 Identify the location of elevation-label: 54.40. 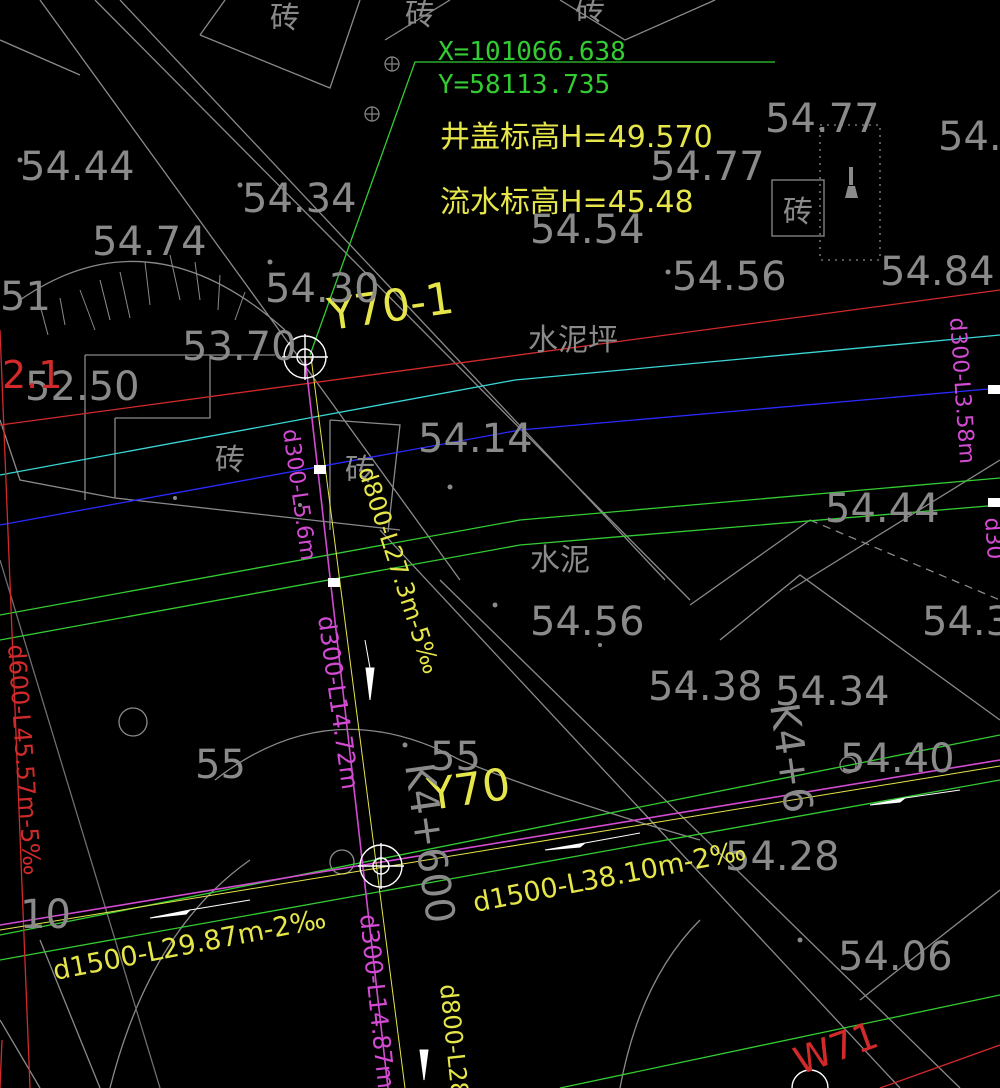
(897, 759).